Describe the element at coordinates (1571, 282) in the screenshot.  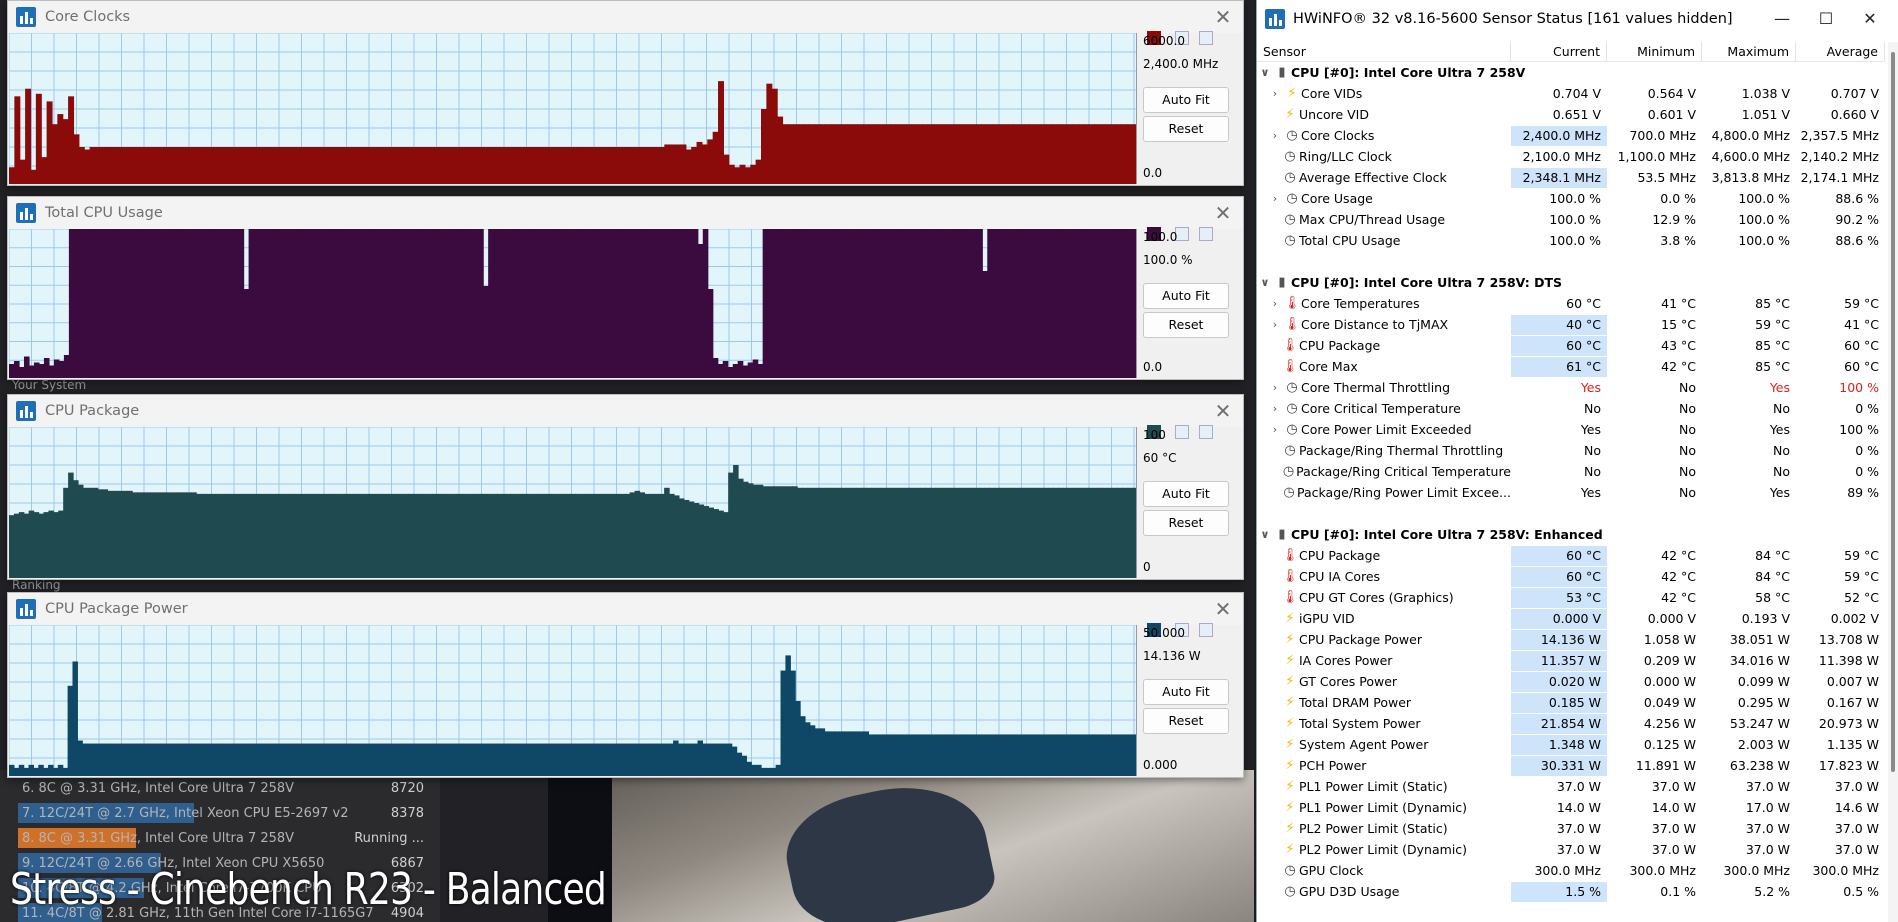
I see `sensor-group-header: ∨ ▮ CPU [#0]: Intel Core Ultra 7 258V: DTS` at that location.